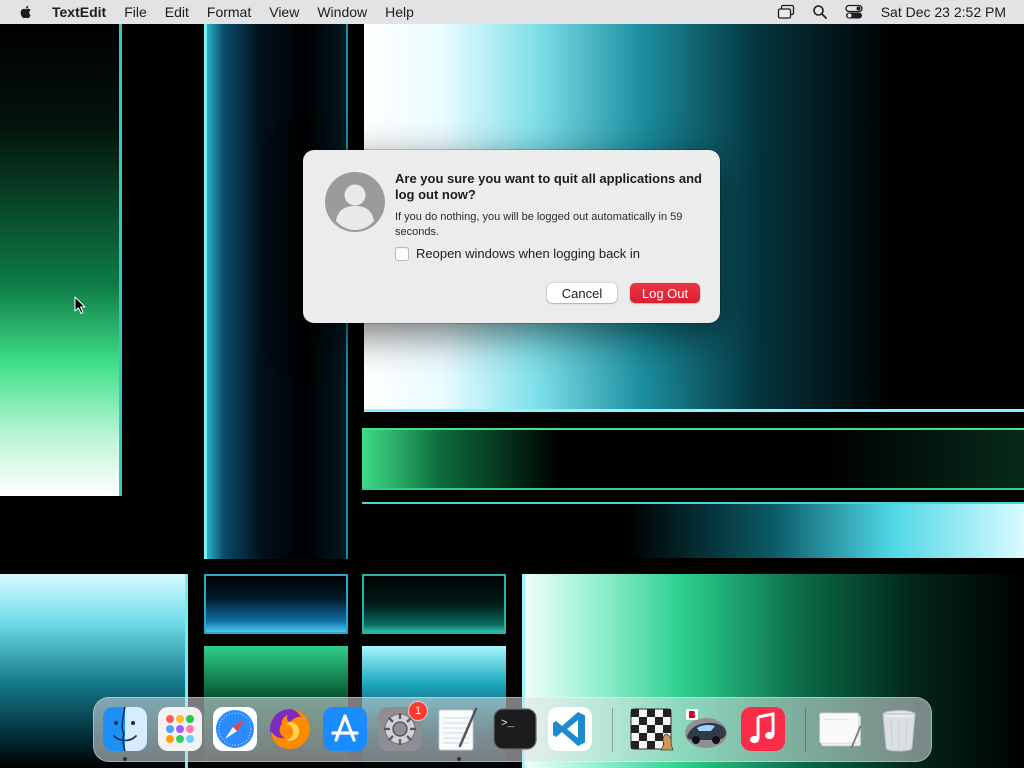 The width and height of the screenshot is (1024, 768). What do you see at coordinates (345, 729) in the screenshot?
I see `app-store-icon` at bounding box center [345, 729].